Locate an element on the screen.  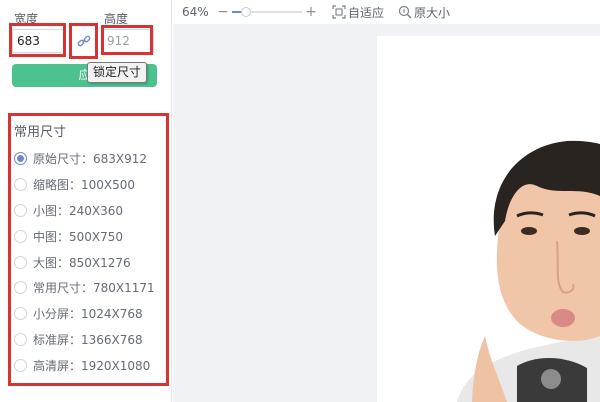
width-input: 683 is located at coordinates (38, 41).